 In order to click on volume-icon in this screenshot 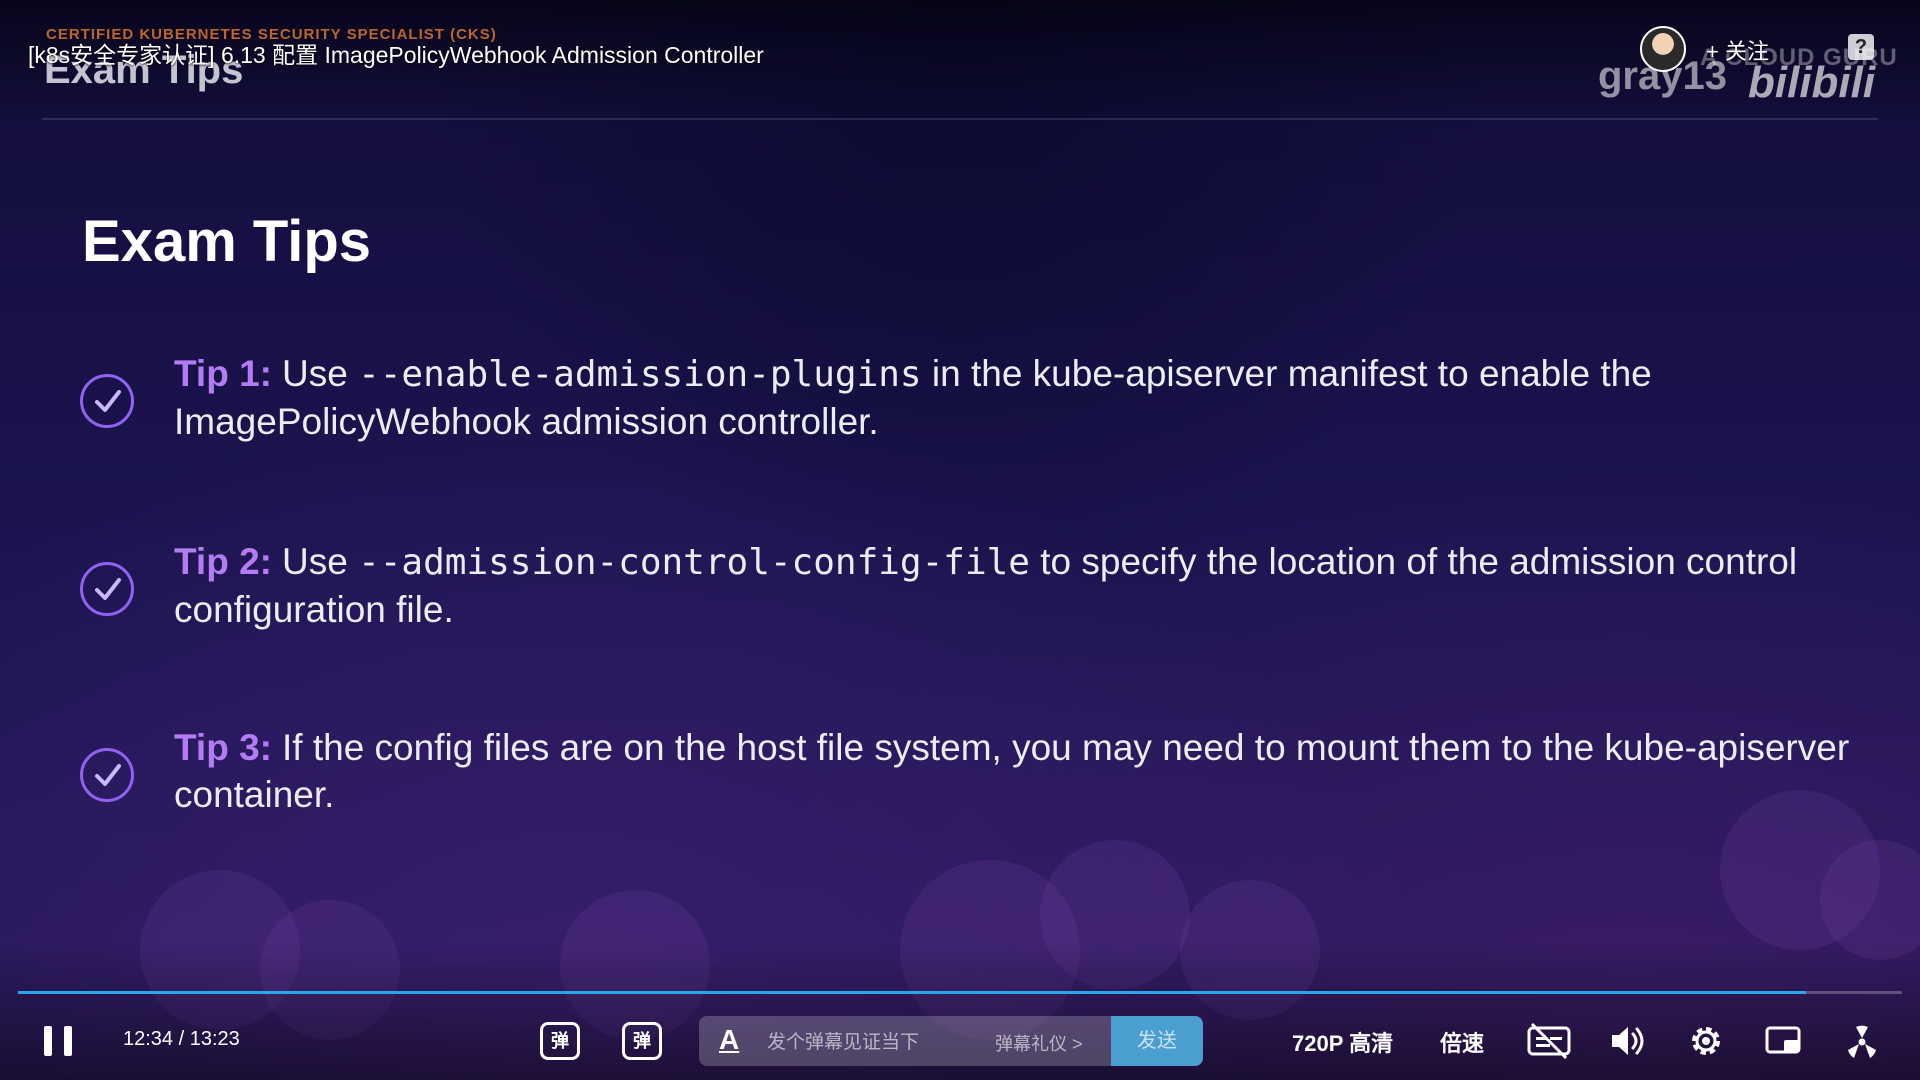, I will do `click(1630, 1041)`.